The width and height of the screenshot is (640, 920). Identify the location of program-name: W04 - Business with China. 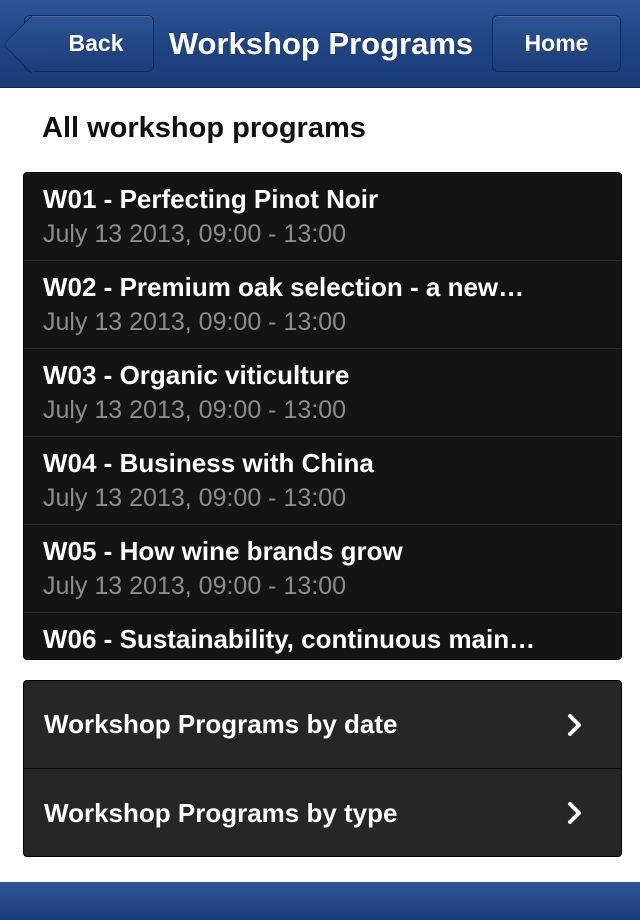
(208, 463).